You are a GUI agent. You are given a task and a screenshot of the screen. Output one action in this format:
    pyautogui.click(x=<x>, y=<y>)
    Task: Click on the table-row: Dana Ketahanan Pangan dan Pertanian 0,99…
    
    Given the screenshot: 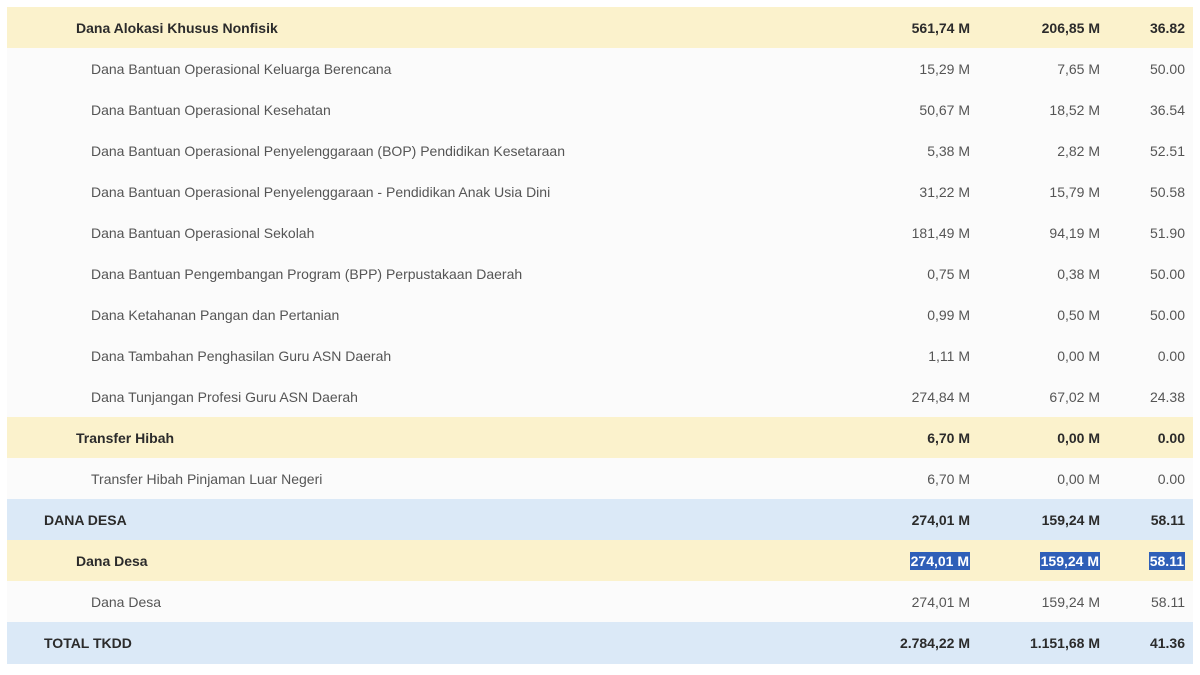 What is the action you would take?
    pyautogui.click(x=600, y=314)
    